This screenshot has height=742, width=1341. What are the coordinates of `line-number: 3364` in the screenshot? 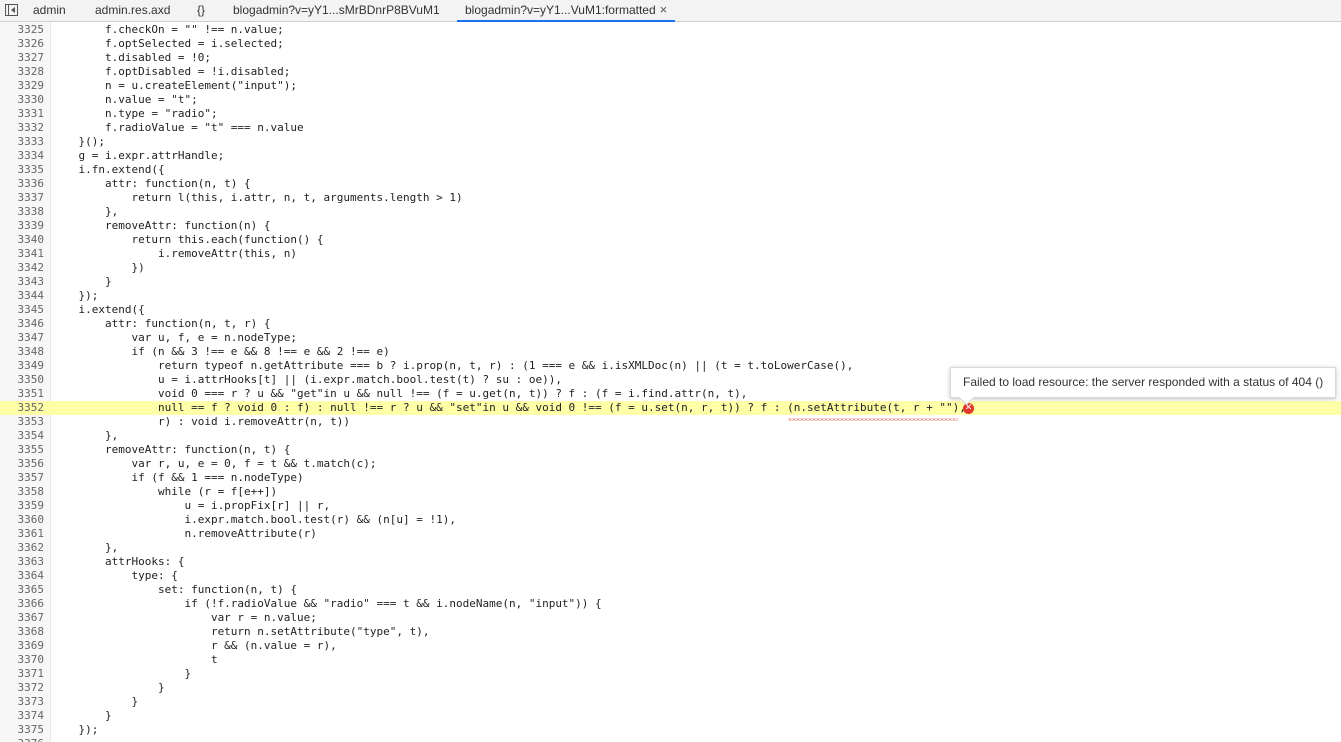 It's located at (22, 576).